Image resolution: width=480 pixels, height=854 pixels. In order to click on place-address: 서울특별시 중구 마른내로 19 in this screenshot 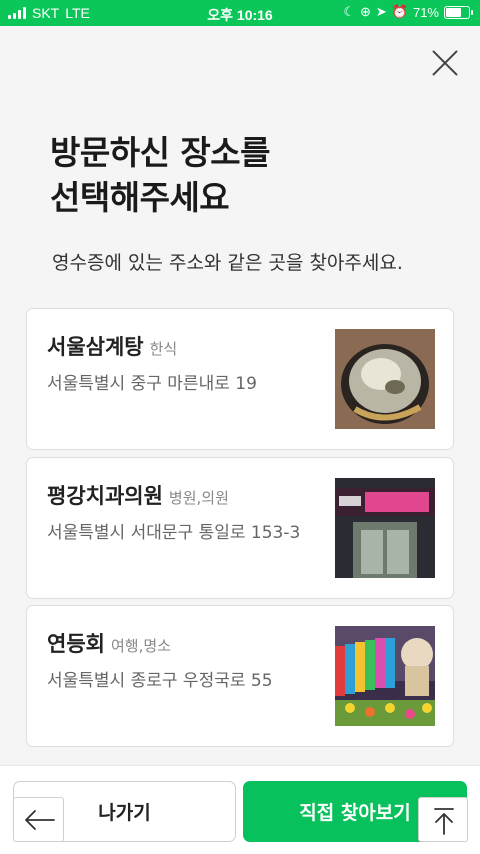, I will do `click(152, 384)`.